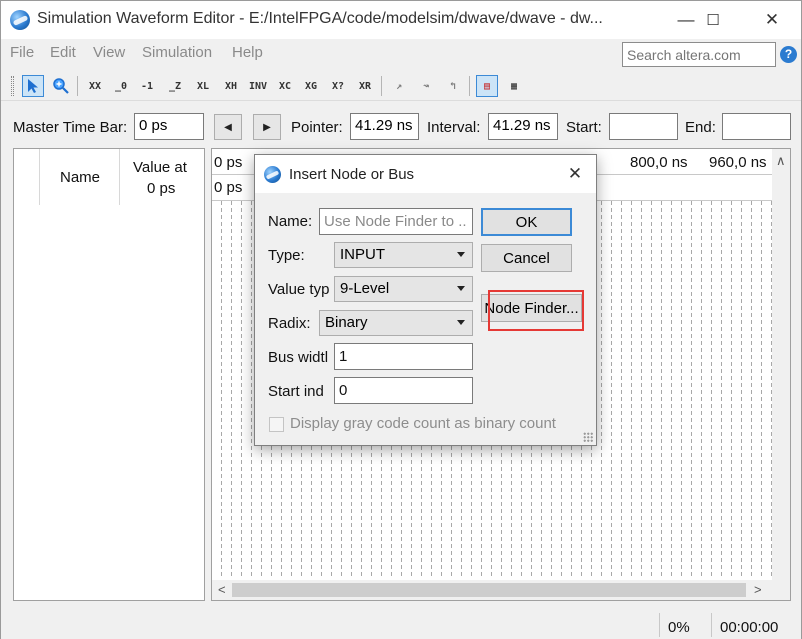 This screenshot has height=639, width=802. What do you see at coordinates (161, 188) in the screenshot?
I see `value-column-header-time: 0 ps` at bounding box center [161, 188].